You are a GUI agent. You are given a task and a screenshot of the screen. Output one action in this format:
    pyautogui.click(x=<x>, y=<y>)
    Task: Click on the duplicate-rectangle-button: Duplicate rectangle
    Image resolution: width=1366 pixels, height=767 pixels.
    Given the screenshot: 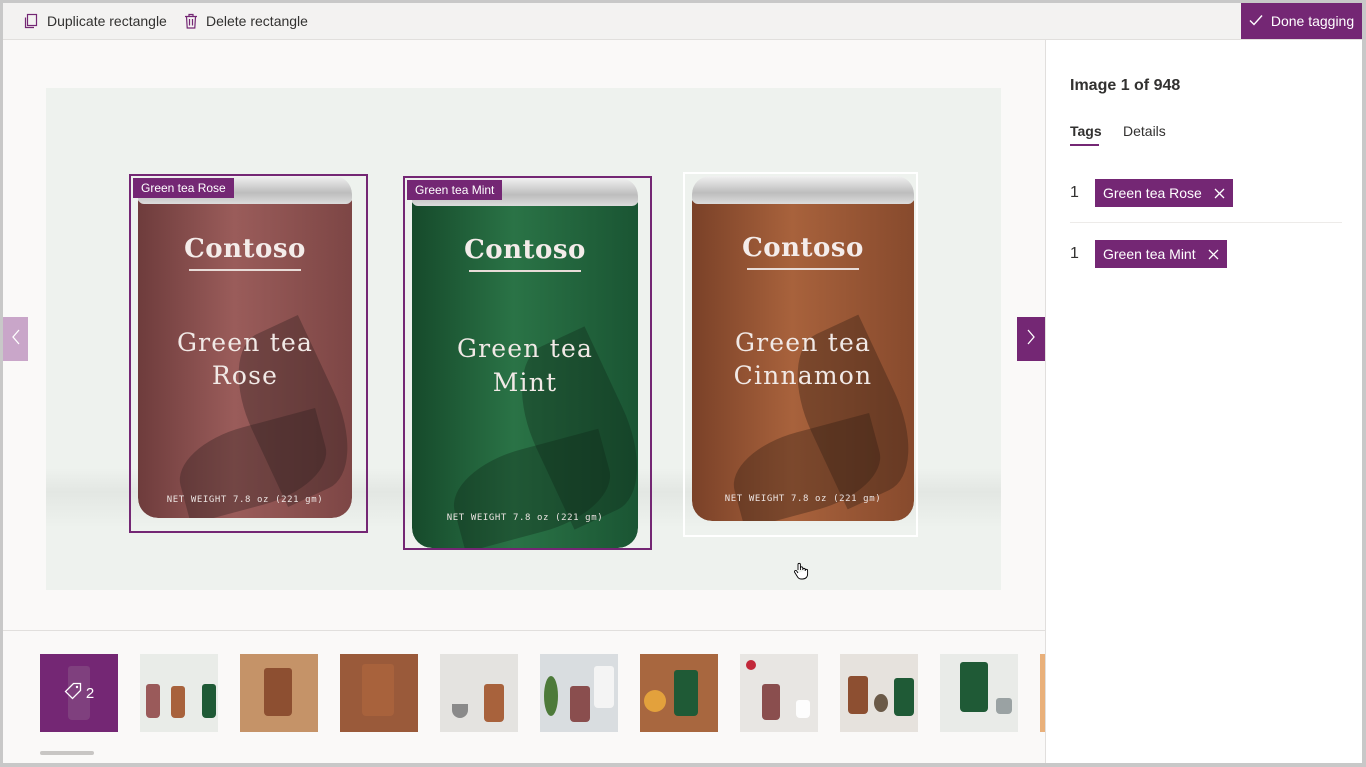 What is the action you would take?
    pyautogui.click(x=95, y=21)
    